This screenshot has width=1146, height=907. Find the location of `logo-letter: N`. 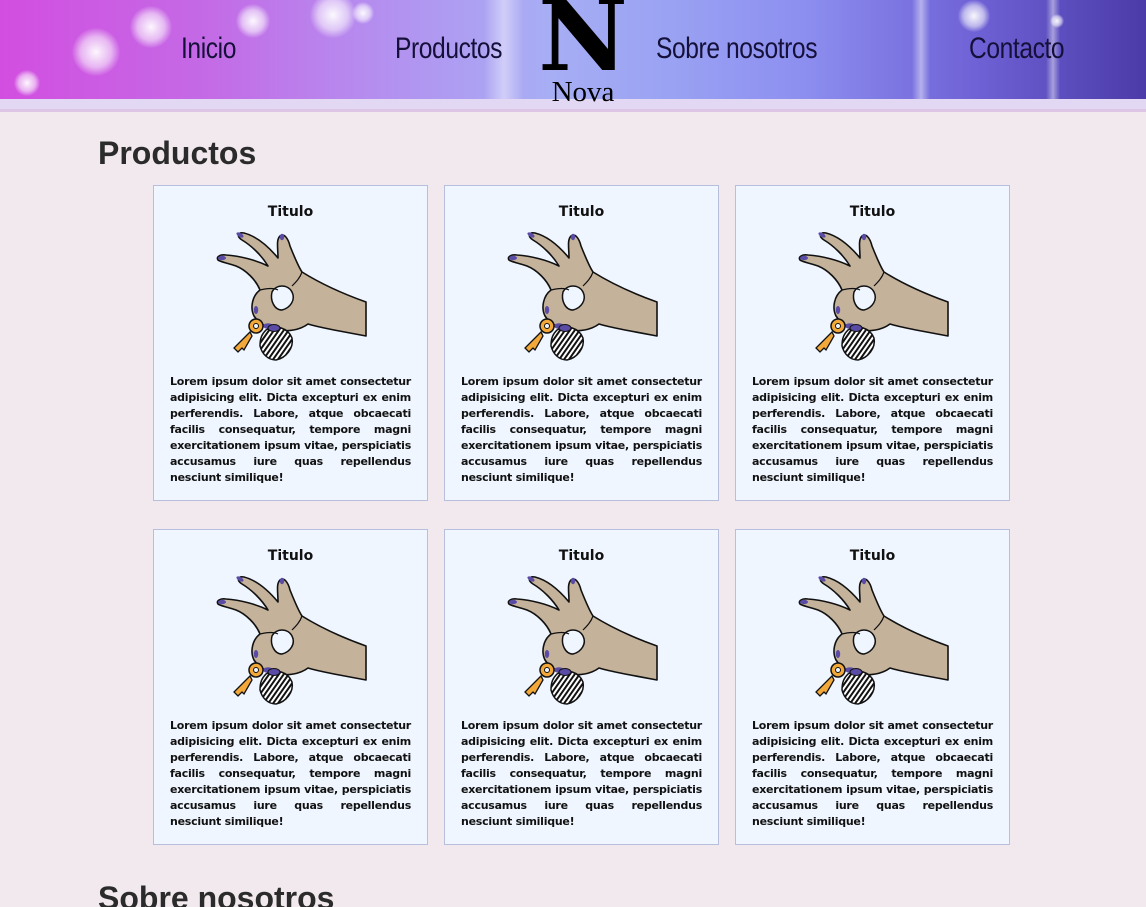

logo-letter: N is located at coordinates (583, 47).